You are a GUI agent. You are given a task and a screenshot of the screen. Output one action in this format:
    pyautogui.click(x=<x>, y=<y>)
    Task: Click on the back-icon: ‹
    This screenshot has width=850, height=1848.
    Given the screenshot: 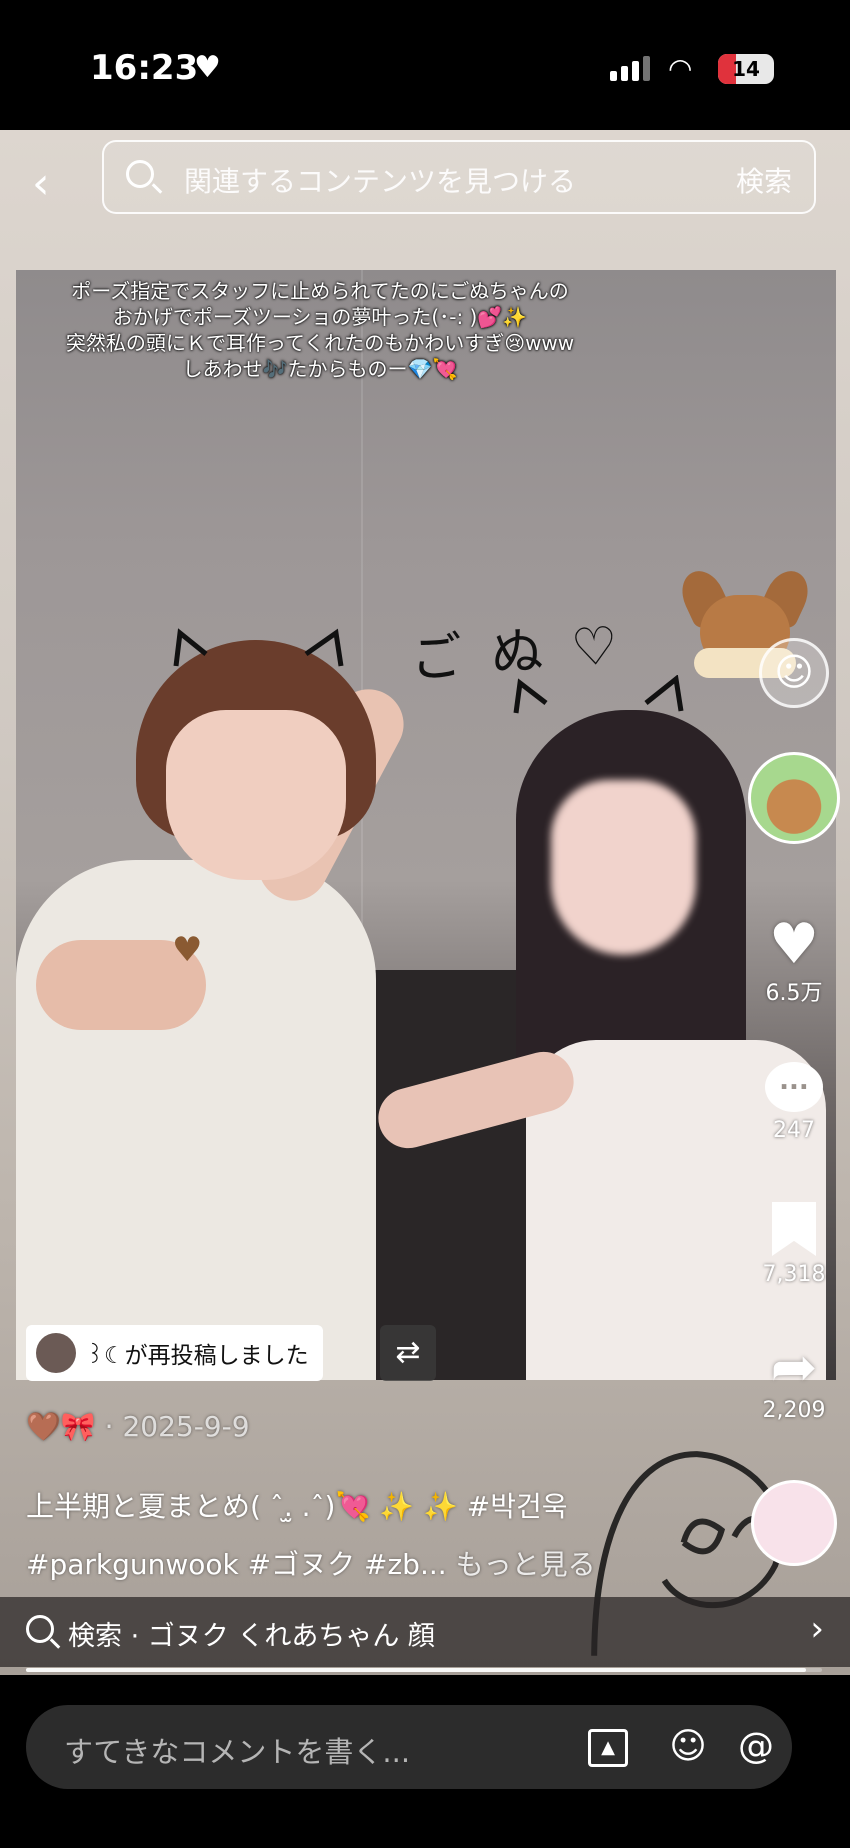 What is the action you would take?
    pyautogui.click(x=41, y=183)
    